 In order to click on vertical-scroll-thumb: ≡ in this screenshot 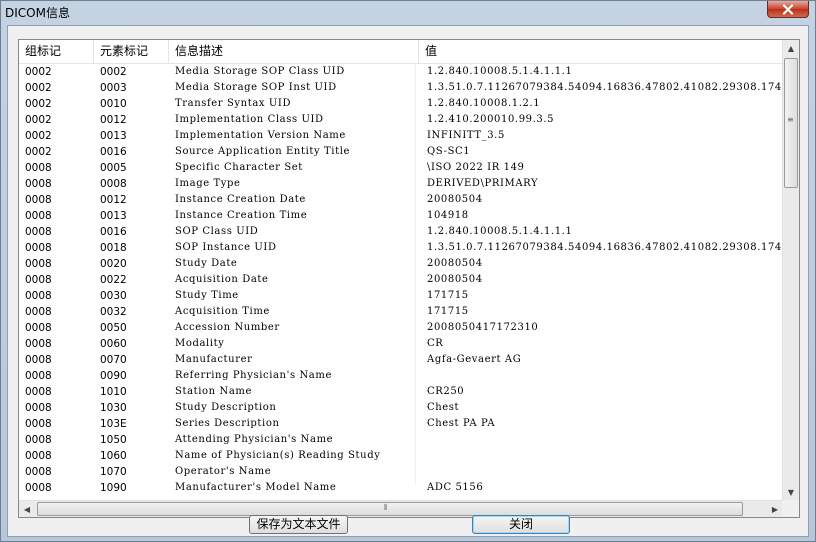, I will do `click(791, 123)`.